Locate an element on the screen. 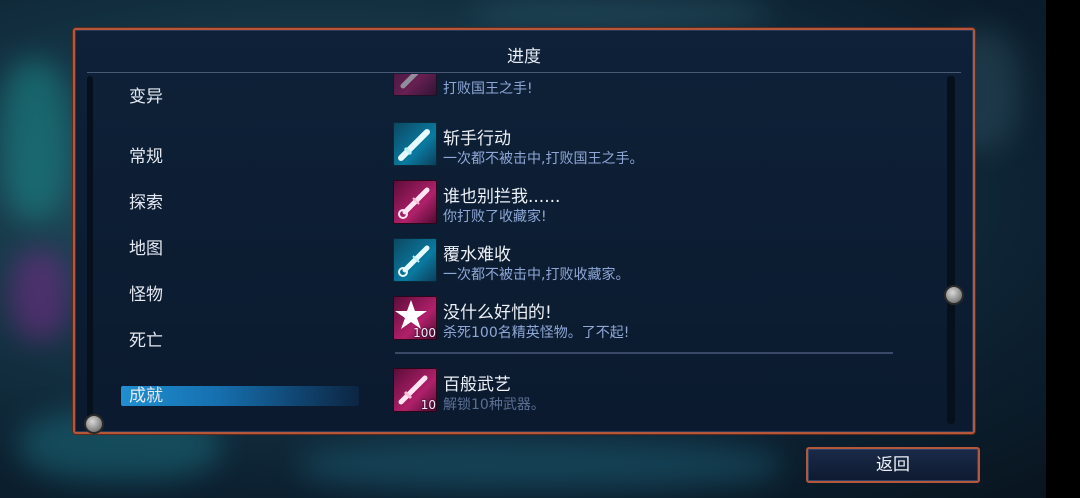 This screenshot has width=1080, height=498. achievement-desc: 打败国王之手! is located at coordinates (488, 89).